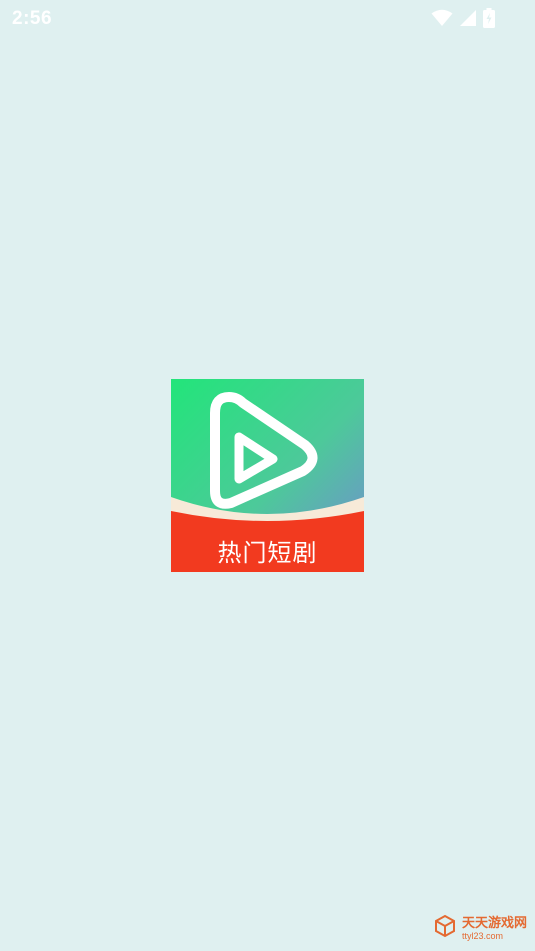 Image resolution: width=535 pixels, height=951 pixels. What do you see at coordinates (489, 18) in the screenshot?
I see `battery-charging-icon` at bounding box center [489, 18].